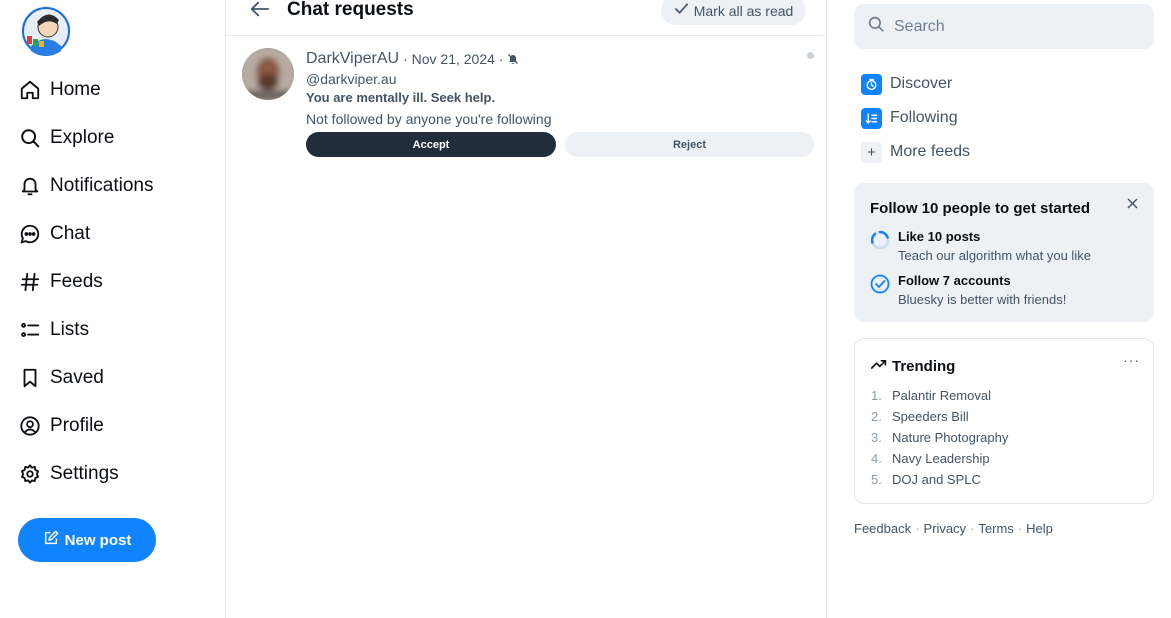 This screenshot has width=1171, height=618. I want to click on feed-link-following-label: Following, so click(924, 117).